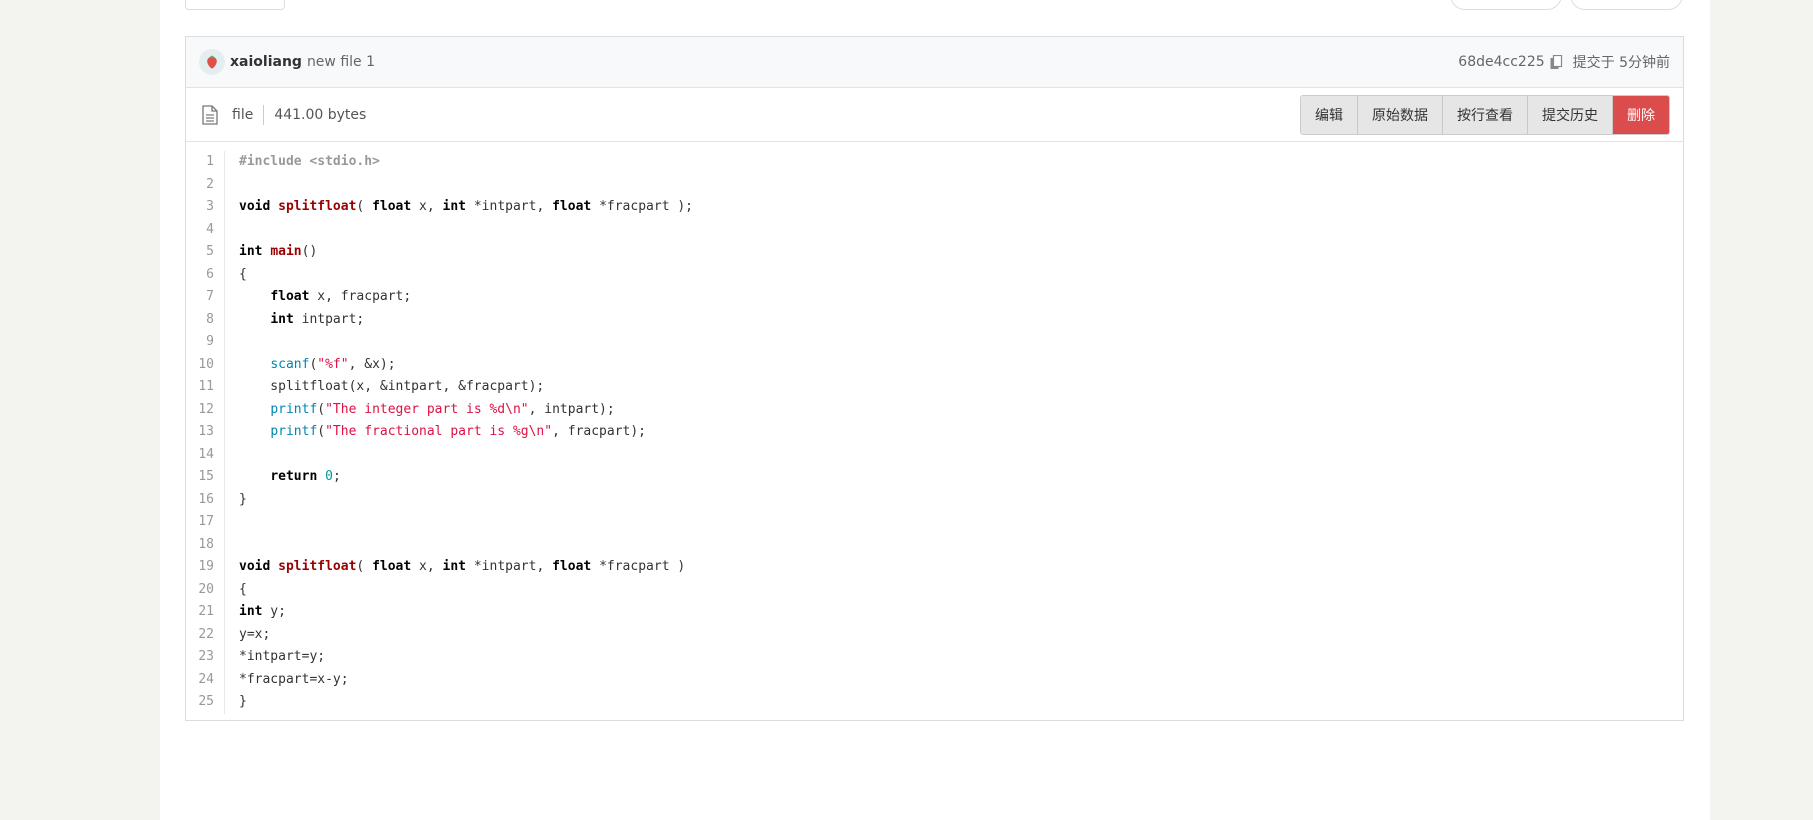  What do you see at coordinates (934, 499) in the screenshot?
I see `code-line: 16}` at bounding box center [934, 499].